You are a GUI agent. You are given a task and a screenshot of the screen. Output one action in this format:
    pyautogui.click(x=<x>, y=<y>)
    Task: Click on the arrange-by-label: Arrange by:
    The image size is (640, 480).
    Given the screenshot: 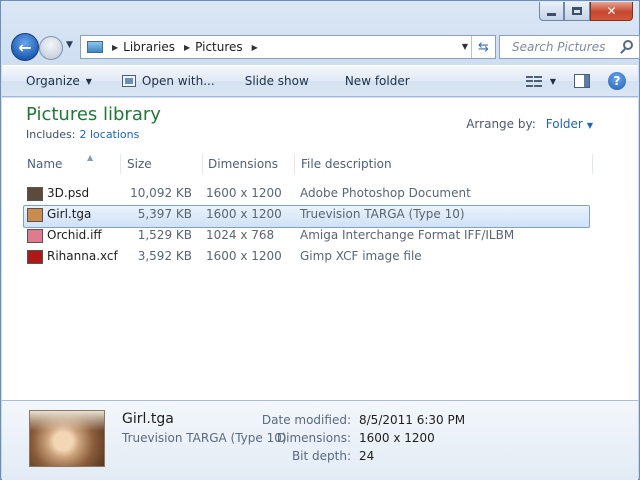 What is the action you would take?
    pyautogui.click(x=501, y=124)
    